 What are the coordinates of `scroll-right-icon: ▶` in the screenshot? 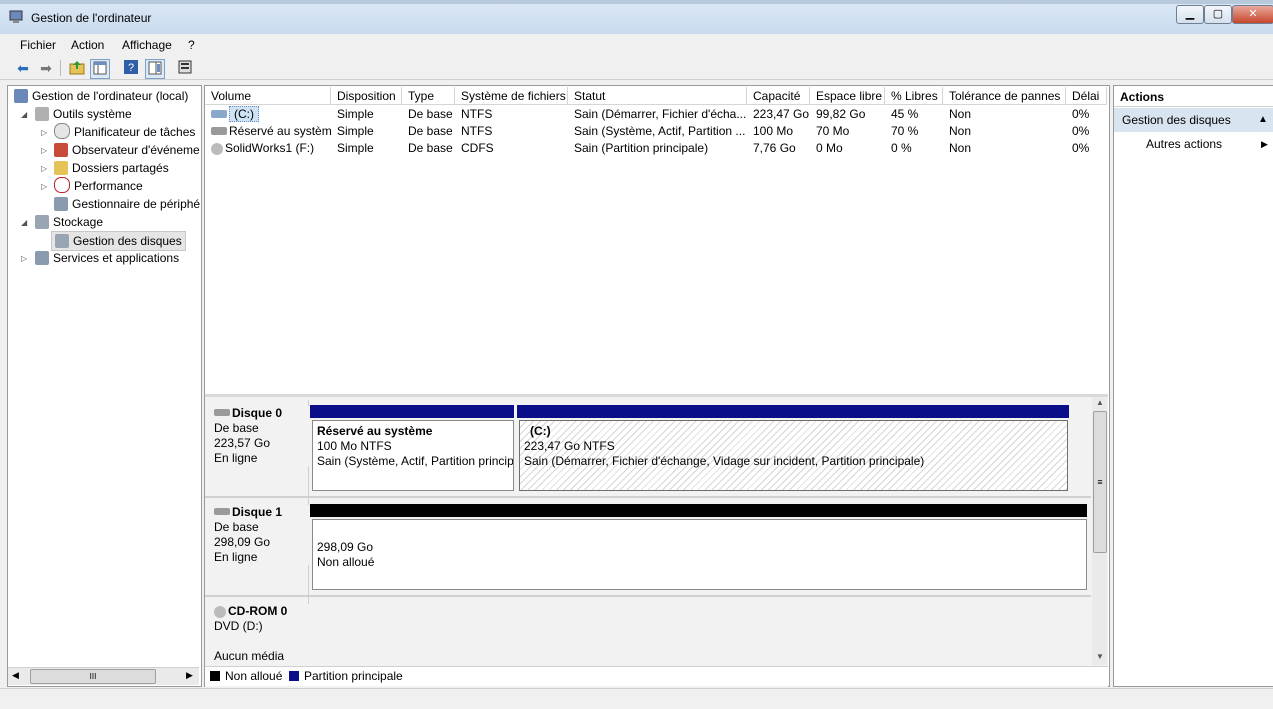 It's located at (189, 675).